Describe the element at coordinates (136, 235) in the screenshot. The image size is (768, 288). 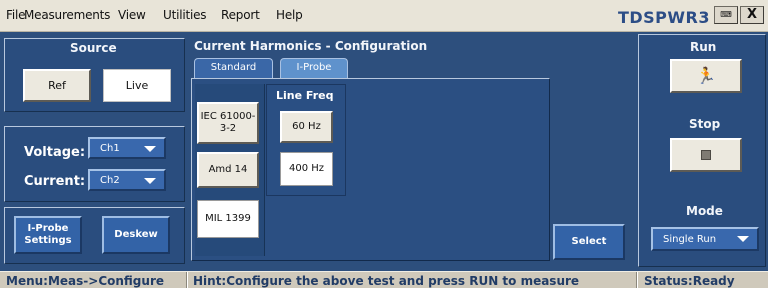
I see `deskew-button: Deskew` at that location.